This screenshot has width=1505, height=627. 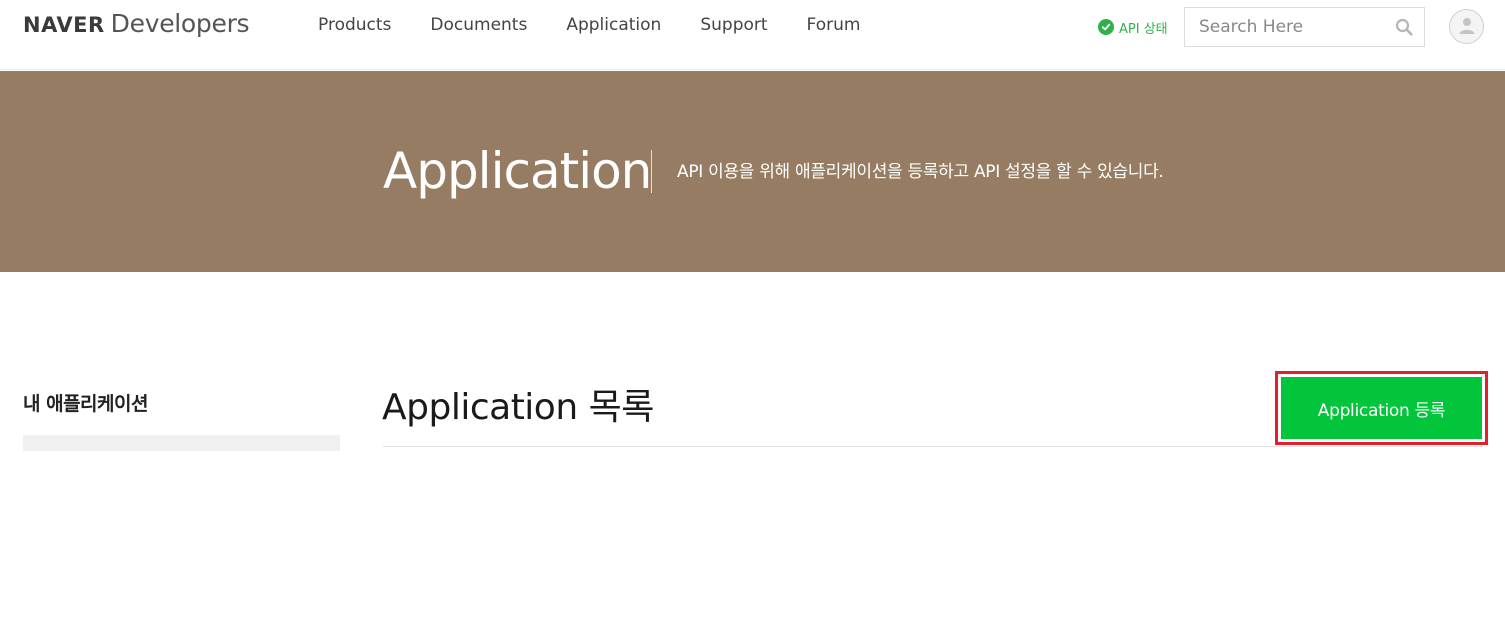 I want to click on banner-title: Application, so click(x=517, y=171).